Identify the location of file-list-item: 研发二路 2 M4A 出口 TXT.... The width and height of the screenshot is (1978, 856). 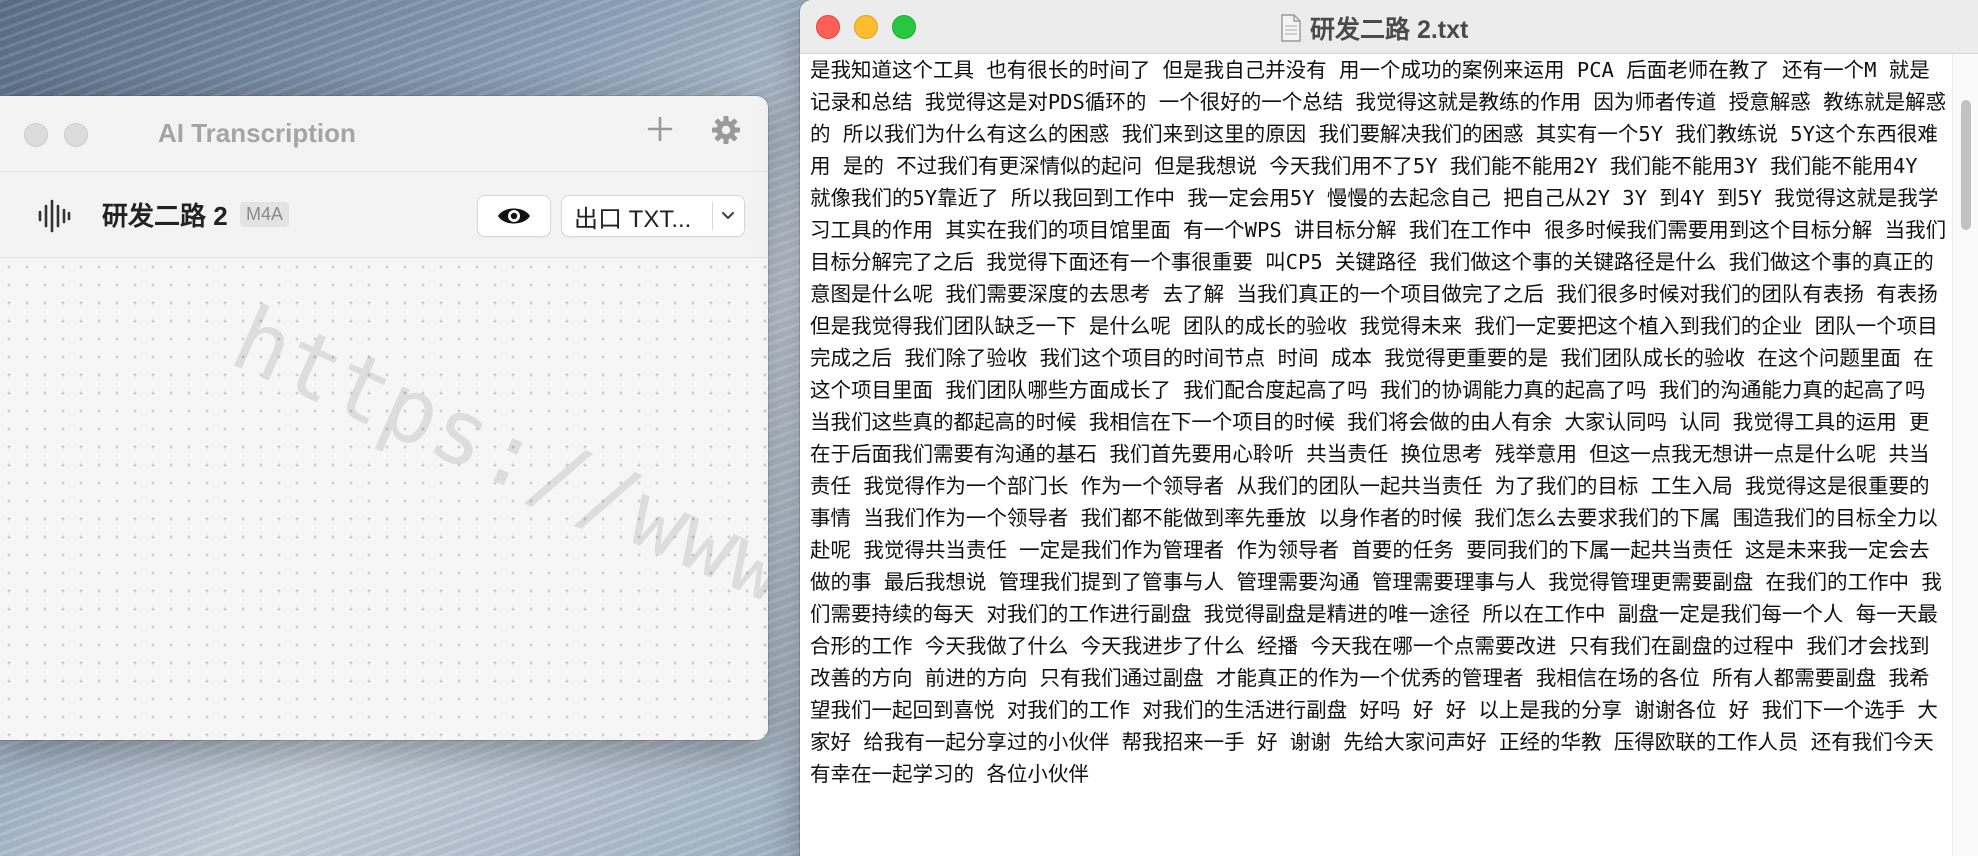
(384, 215).